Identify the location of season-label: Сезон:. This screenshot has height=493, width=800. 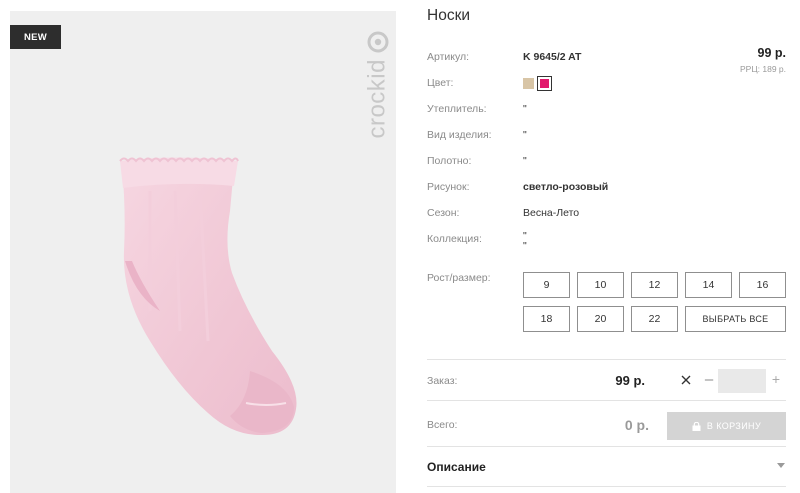
(443, 213).